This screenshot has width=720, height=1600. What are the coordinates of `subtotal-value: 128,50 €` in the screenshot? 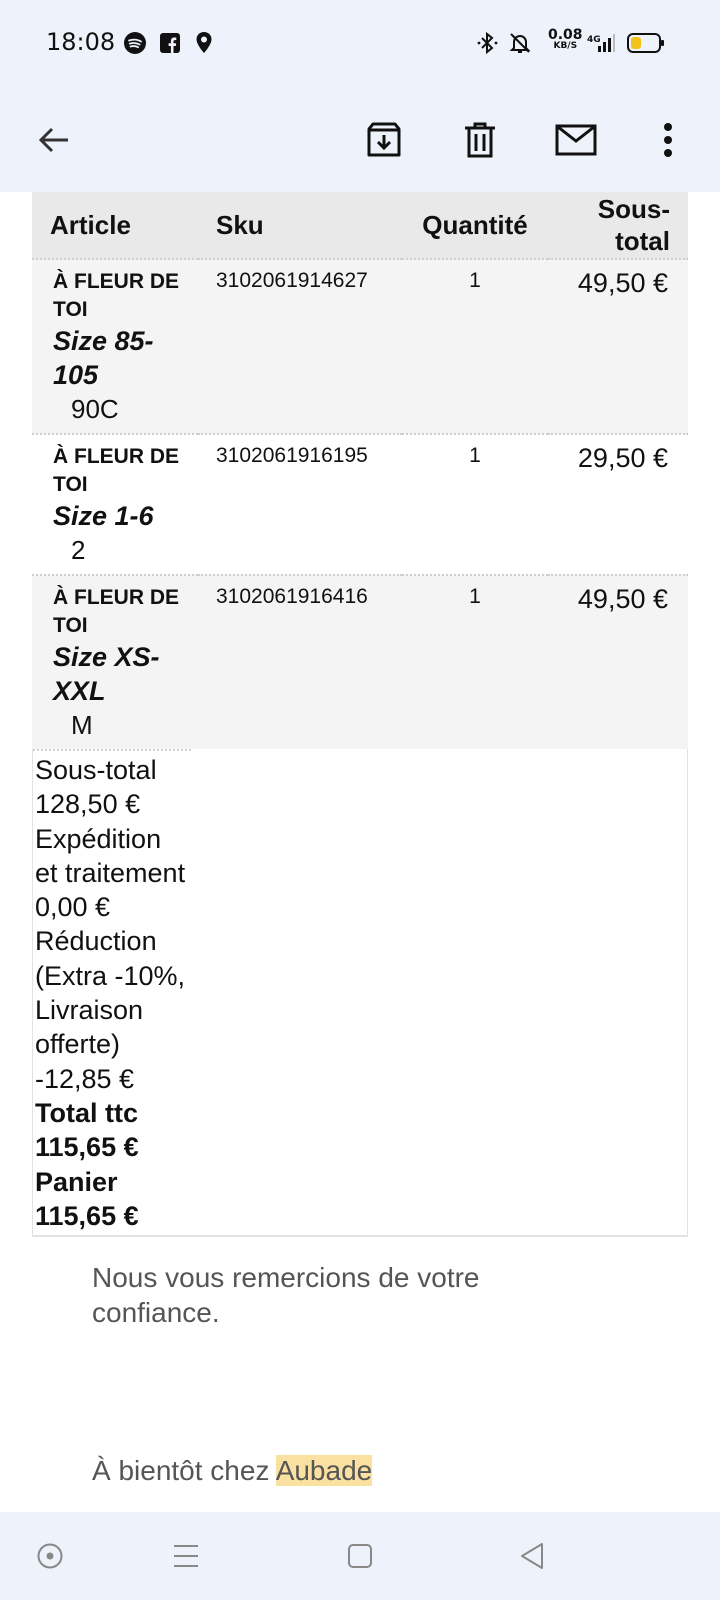 It's located at (88, 804).